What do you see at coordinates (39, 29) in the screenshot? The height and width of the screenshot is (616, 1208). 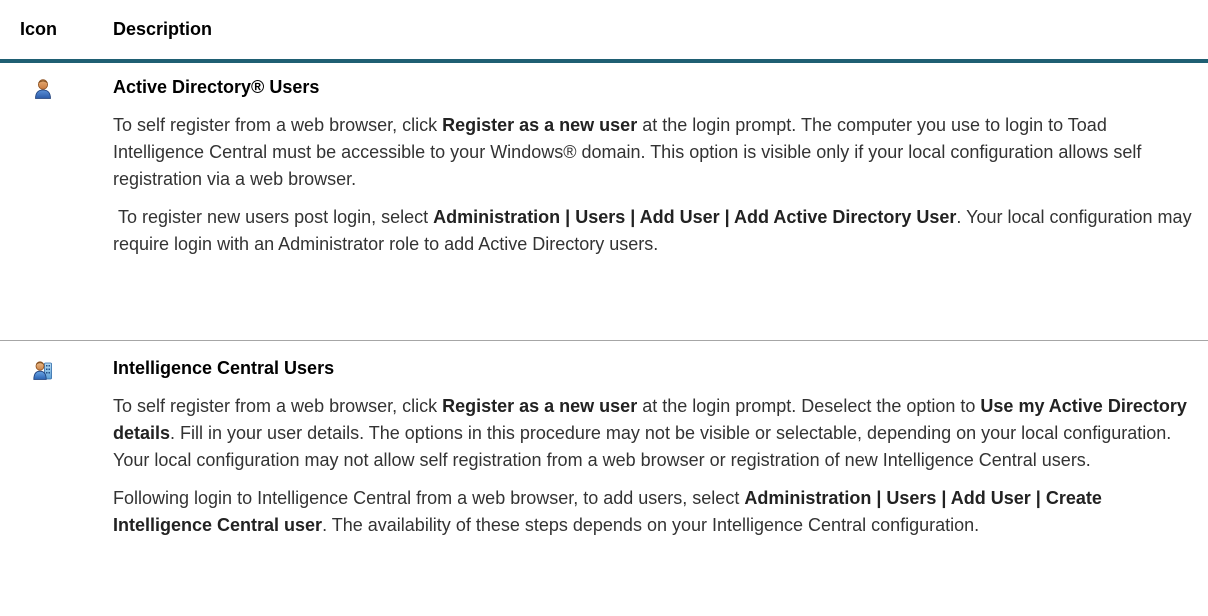 I see `column-header-icon: Icon` at bounding box center [39, 29].